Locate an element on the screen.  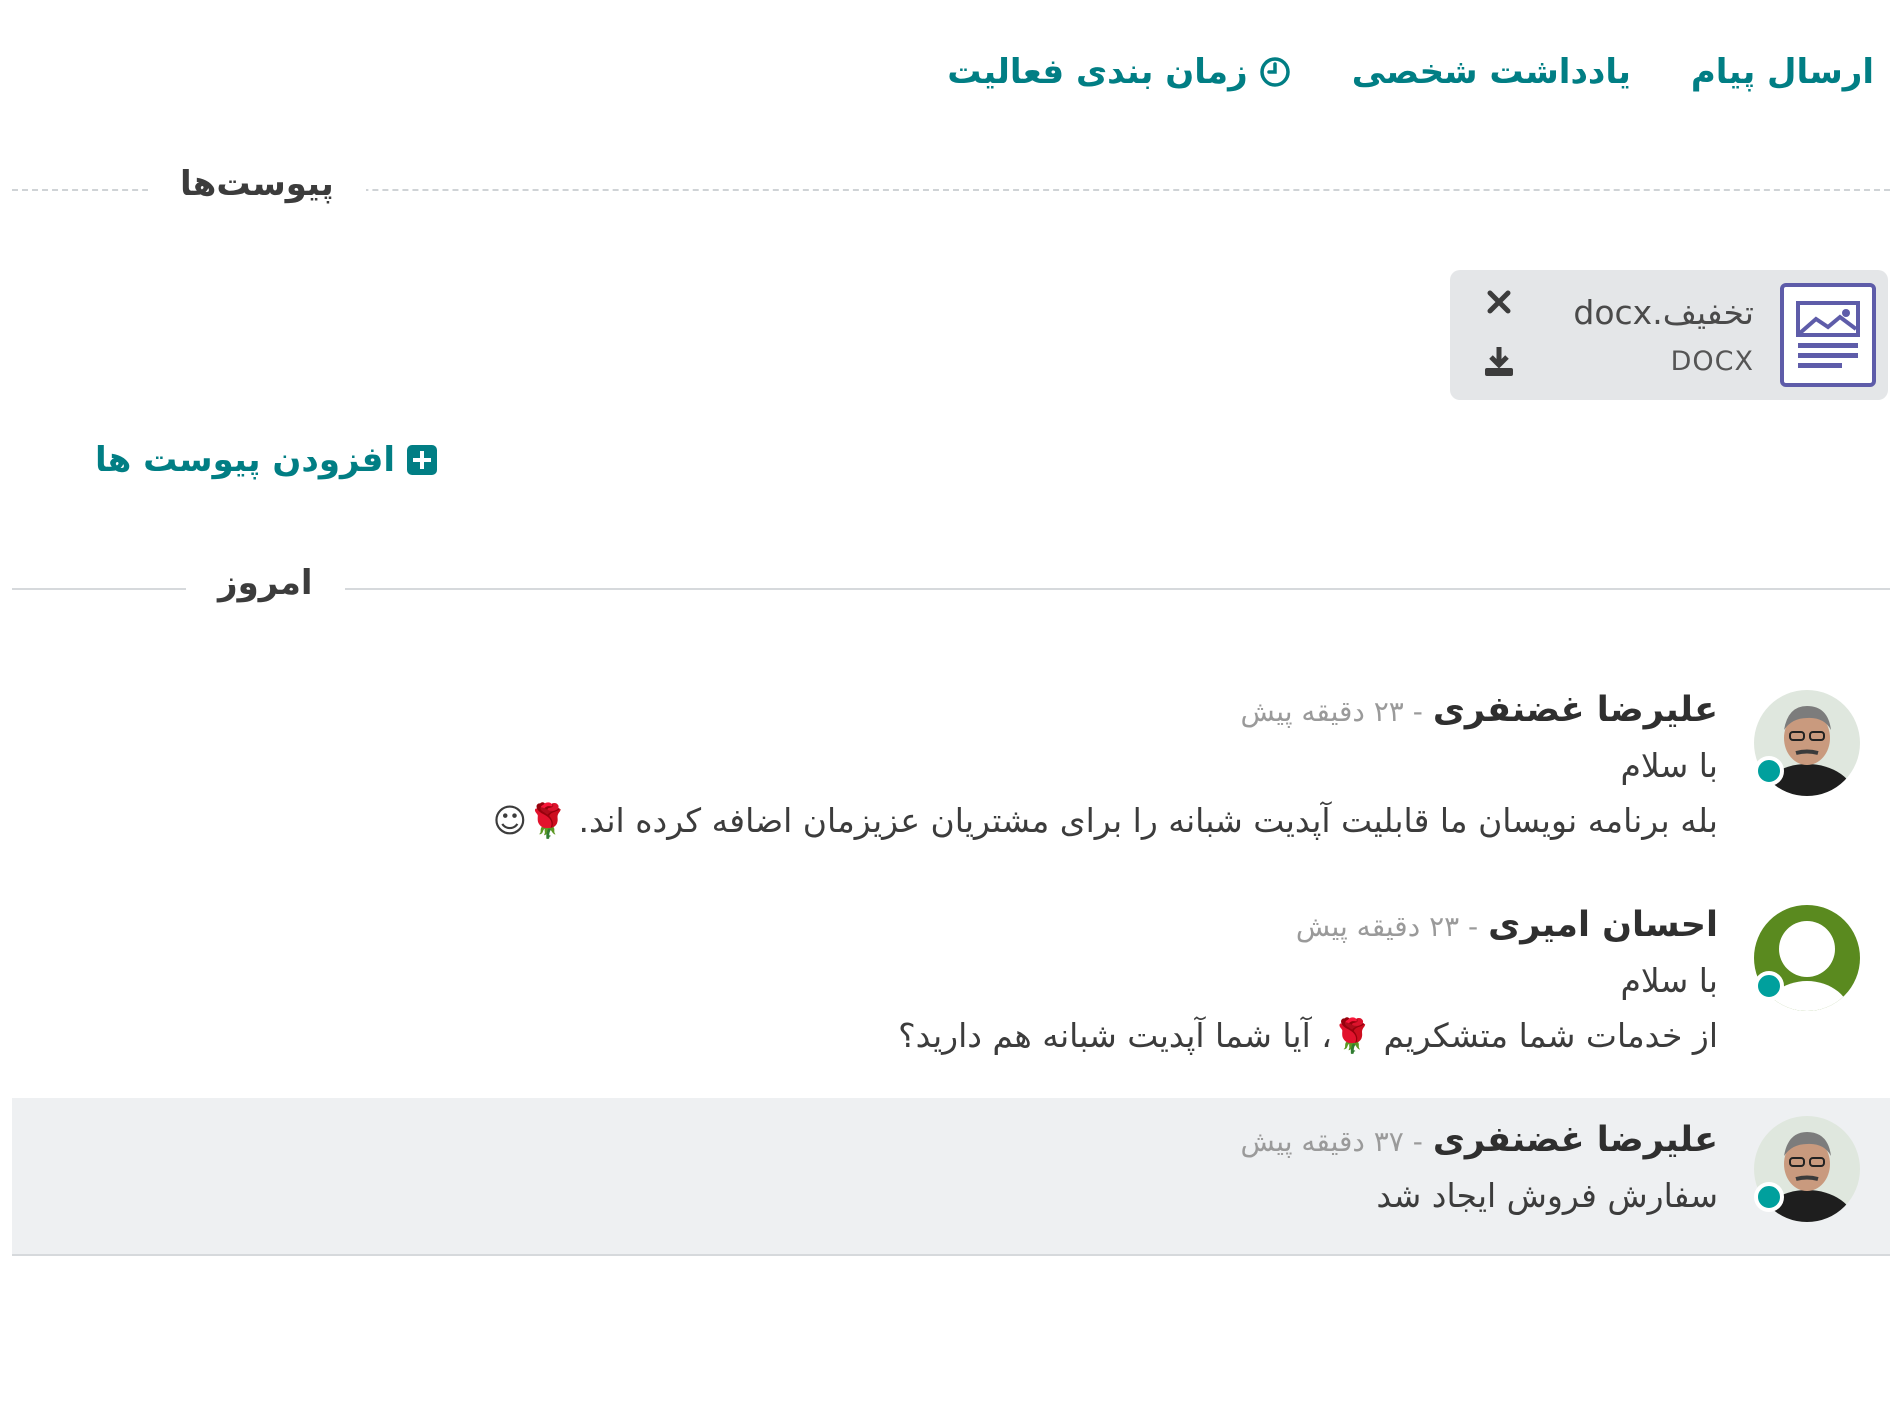
add-attachments-link: افزودن پیوست ها is located at coordinates (266, 460).